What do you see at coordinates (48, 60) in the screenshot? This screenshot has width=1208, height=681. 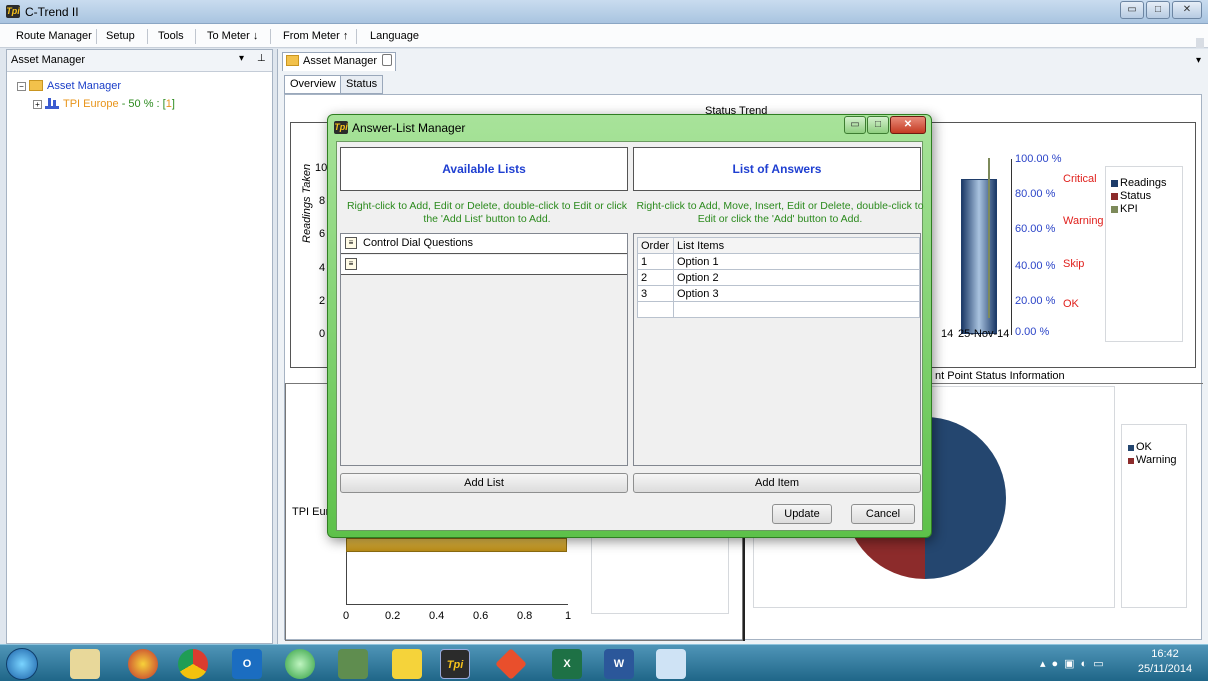 I see `panel-title: Asset Manager` at bounding box center [48, 60].